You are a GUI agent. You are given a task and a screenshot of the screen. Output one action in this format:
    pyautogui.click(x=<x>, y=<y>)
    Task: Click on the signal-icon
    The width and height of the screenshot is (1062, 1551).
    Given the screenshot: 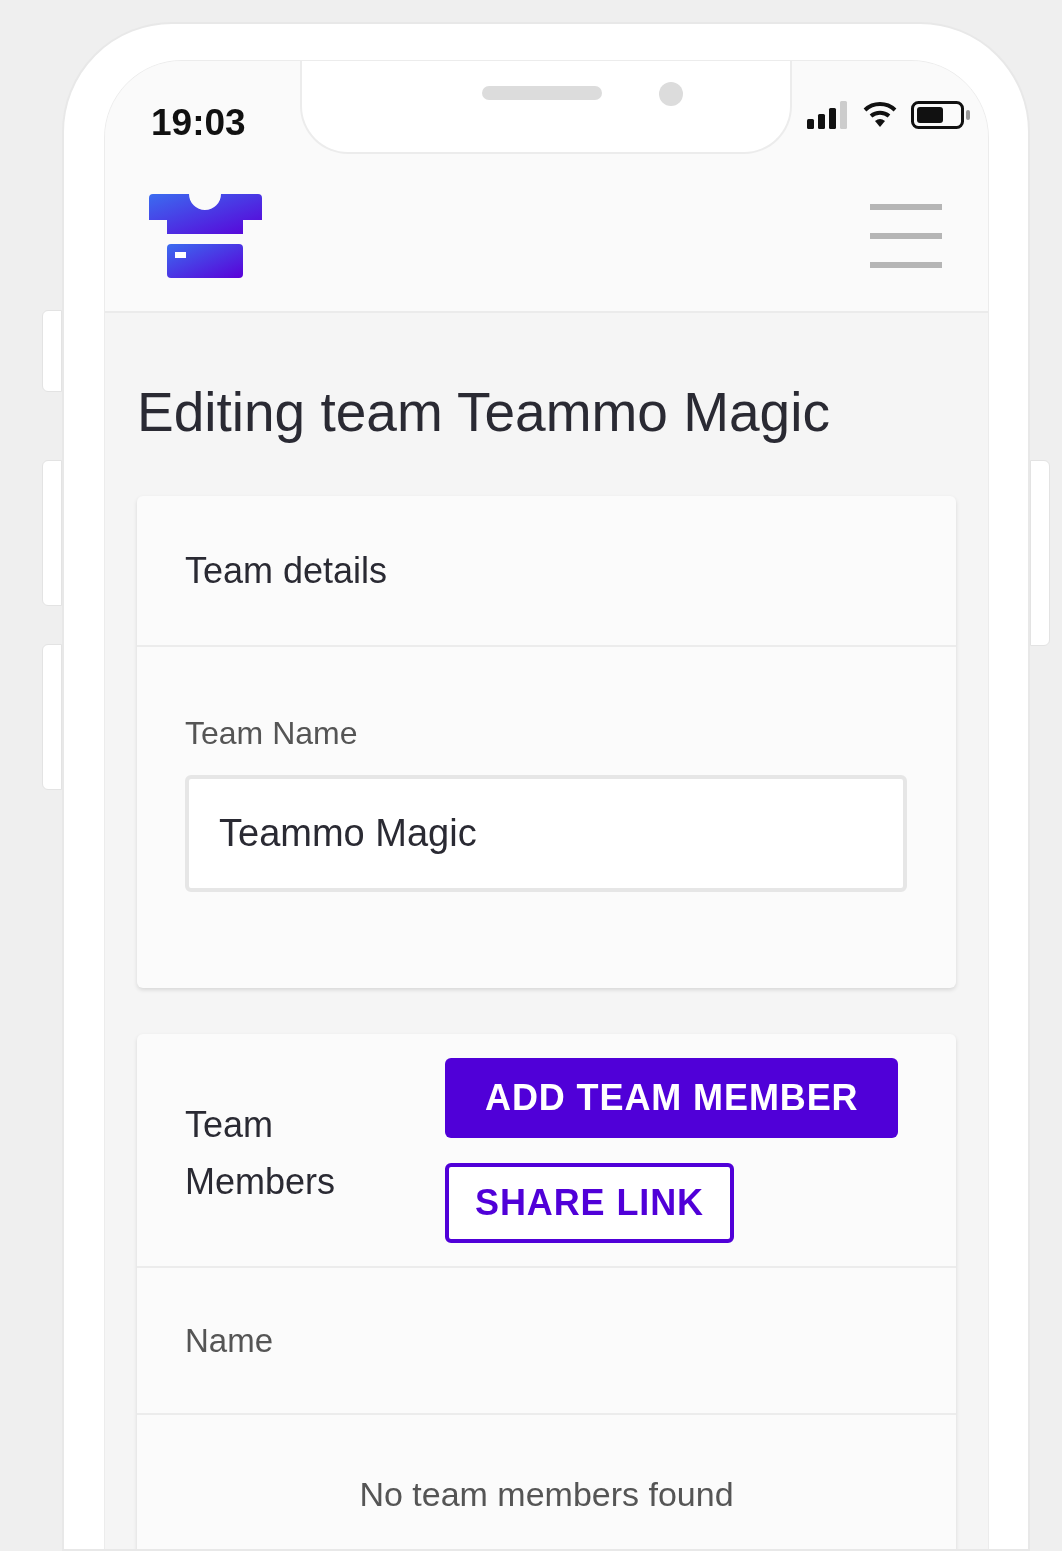 What is the action you would take?
    pyautogui.click(x=828, y=115)
    